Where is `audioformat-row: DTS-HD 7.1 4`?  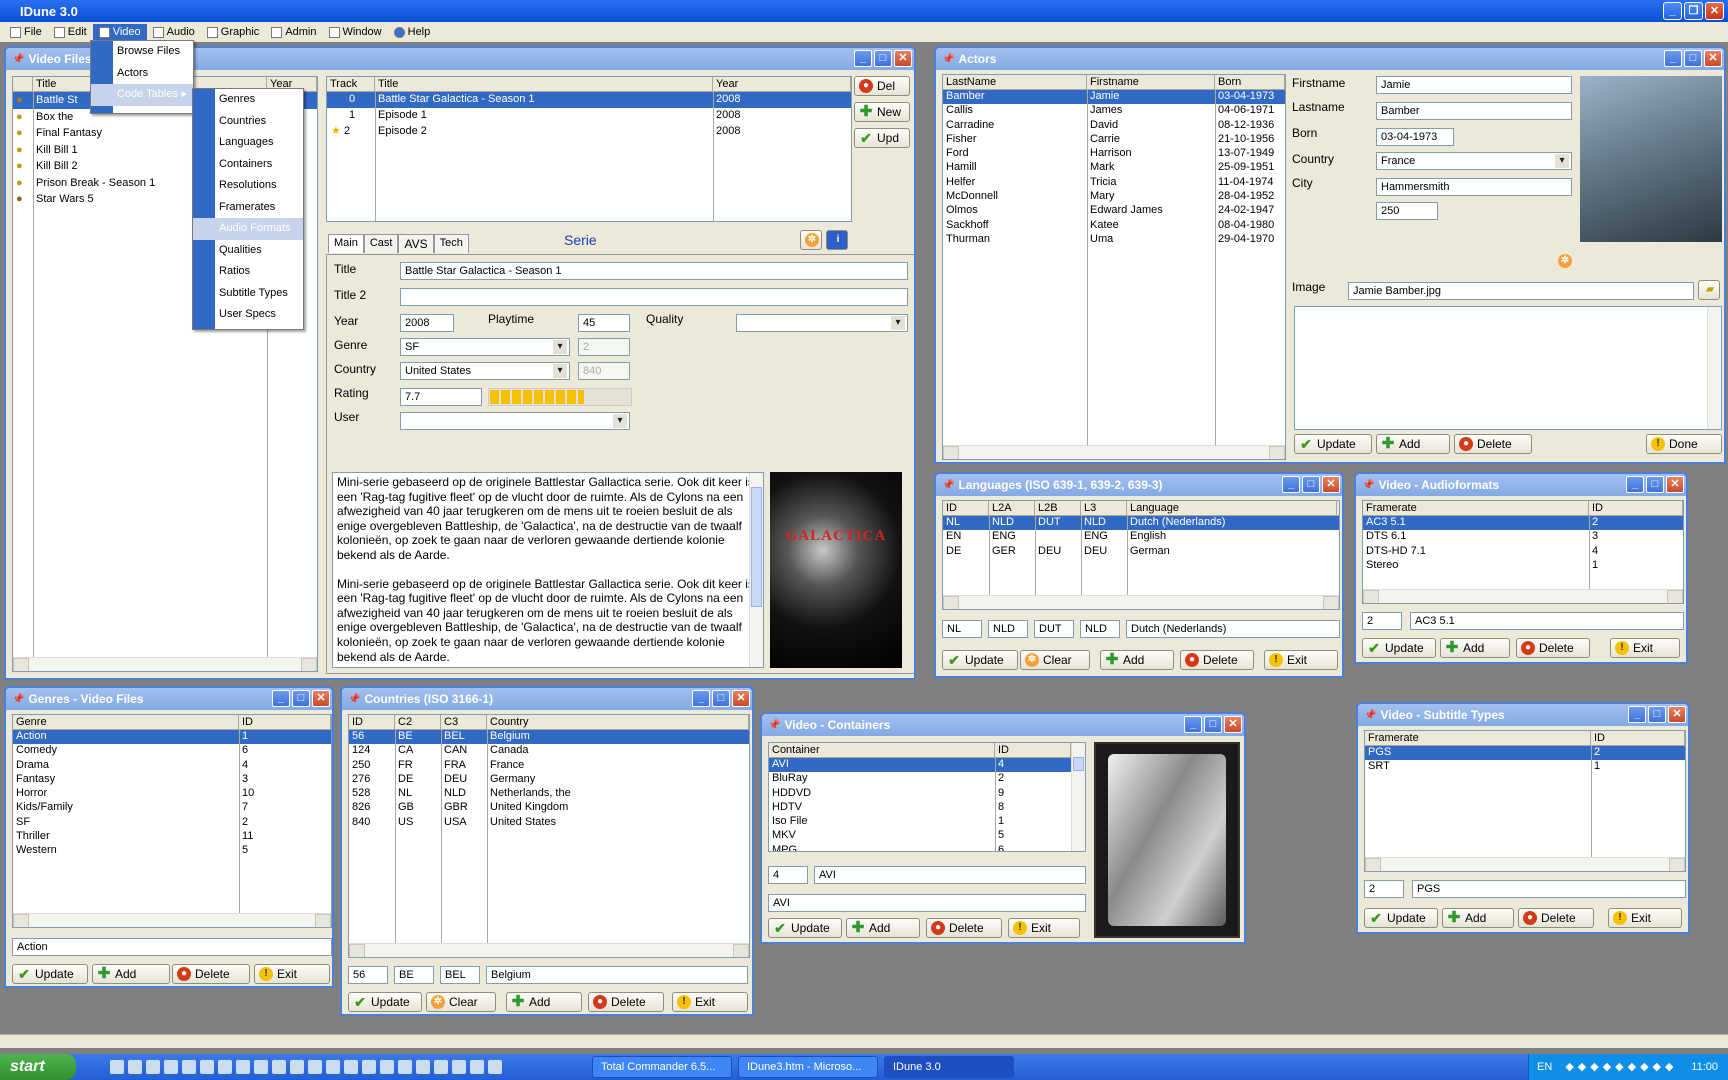 audioformat-row: DTS-HD 7.1 4 is located at coordinates (1523, 552).